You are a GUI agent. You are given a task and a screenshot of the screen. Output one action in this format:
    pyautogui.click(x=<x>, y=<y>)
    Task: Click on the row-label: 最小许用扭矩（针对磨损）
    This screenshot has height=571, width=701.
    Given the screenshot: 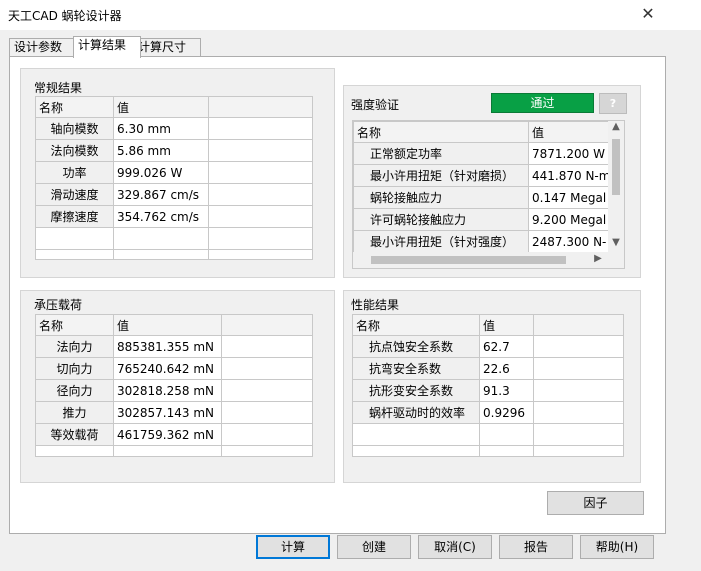 What is the action you would take?
    pyautogui.click(x=441, y=175)
    